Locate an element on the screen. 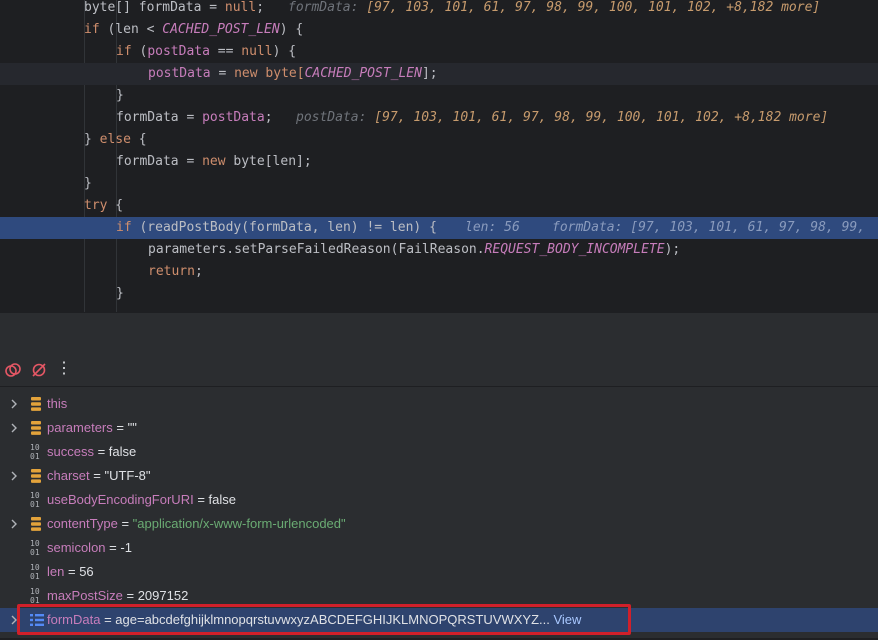  more-options-icon: ⋮ is located at coordinates (65, 368).